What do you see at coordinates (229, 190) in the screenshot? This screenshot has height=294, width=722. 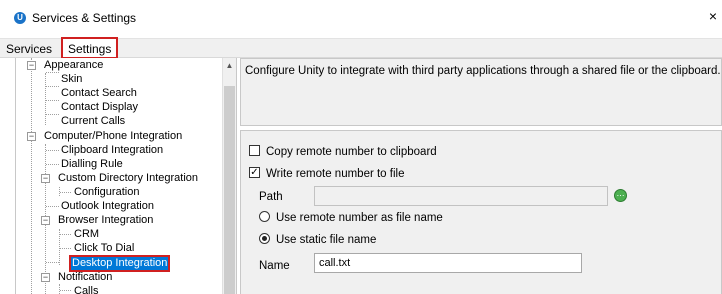 I see `scroll-thumb` at bounding box center [229, 190].